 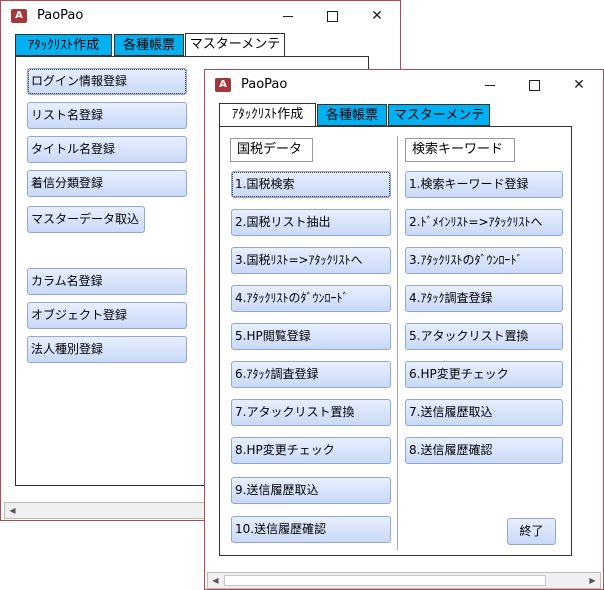 What do you see at coordinates (264, 84) in the screenshot?
I see `front-window-title: PaoPao` at bounding box center [264, 84].